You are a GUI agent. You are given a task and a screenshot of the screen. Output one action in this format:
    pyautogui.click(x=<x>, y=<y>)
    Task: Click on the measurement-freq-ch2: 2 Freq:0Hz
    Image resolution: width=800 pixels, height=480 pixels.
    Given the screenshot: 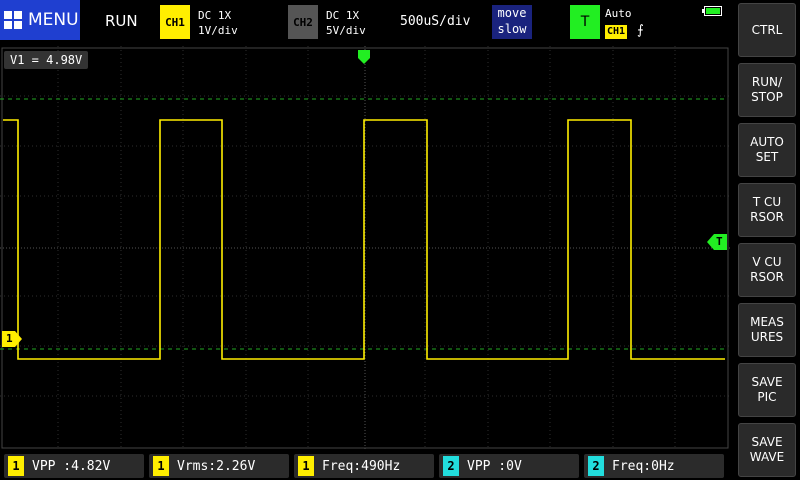 What is the action you would take?
    pyautogui.click(x=654, y=466)
    